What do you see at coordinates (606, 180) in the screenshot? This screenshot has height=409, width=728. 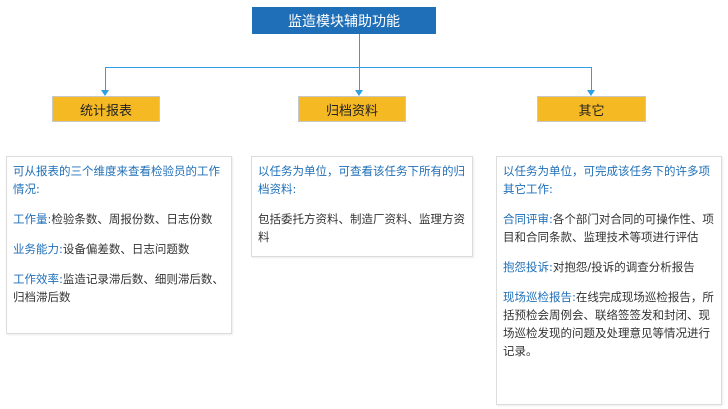 I see `panel-intro: 以任务为单位，可完成该任务下的许多项其它工作:` at bounding box center [606, 180].